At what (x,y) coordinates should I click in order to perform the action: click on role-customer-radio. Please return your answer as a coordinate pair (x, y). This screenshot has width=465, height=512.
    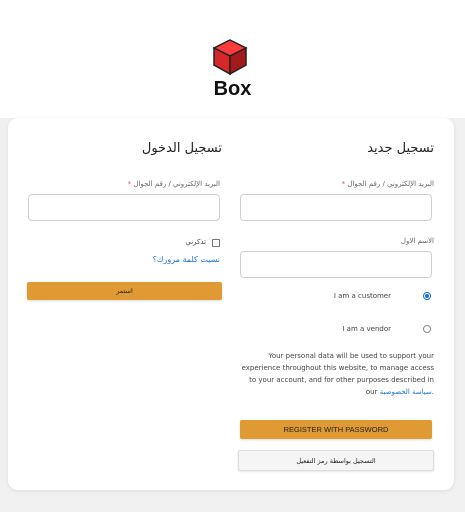
    Looking at the image, I should click on (427, 296).